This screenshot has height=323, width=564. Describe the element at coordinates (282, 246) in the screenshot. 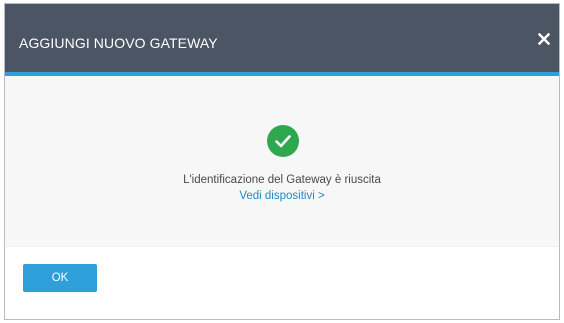

I see `footer-divider` at that location.